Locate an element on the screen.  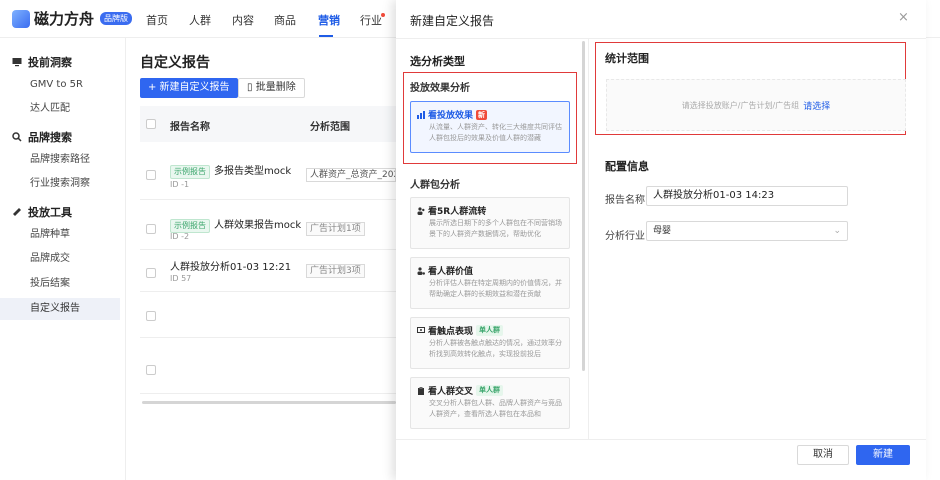
chevron-down-icon: ⌄ is located at coordinates (837, 231).